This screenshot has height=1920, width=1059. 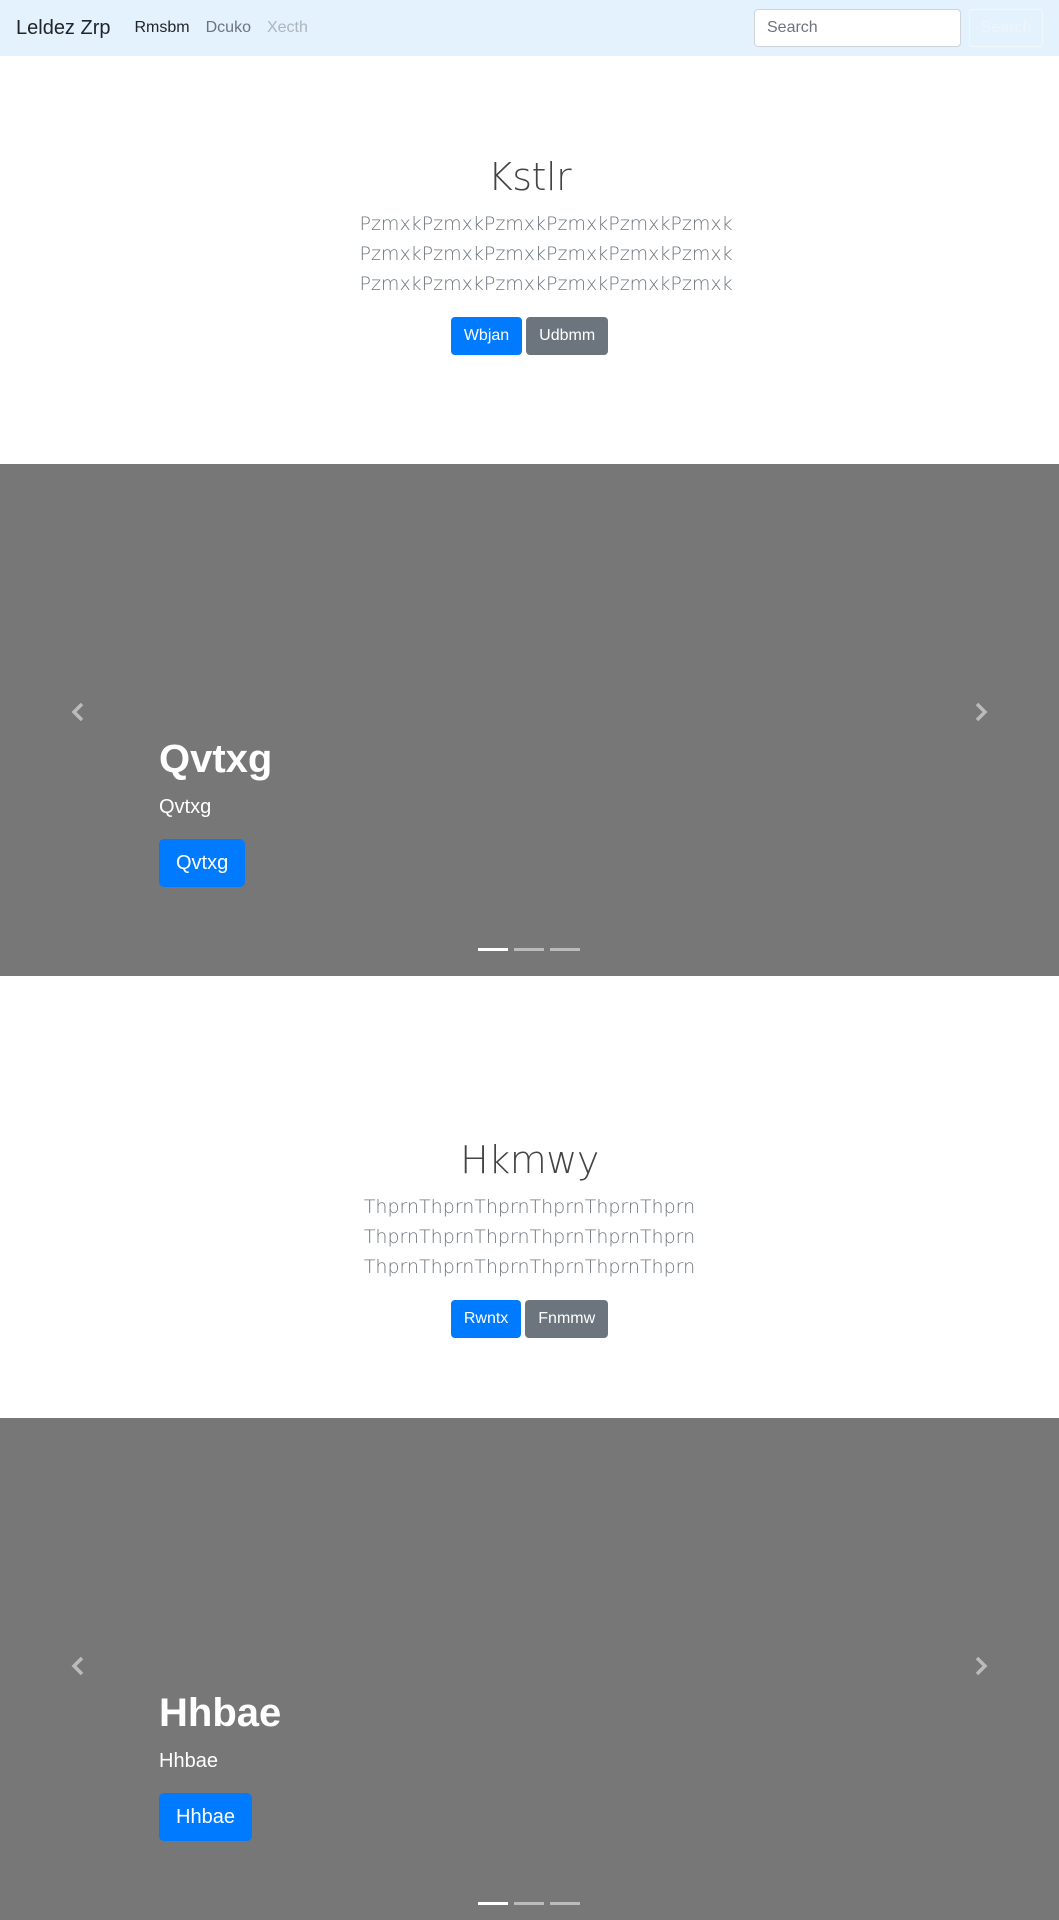 What do you see at coordinates (529, 177) in the screenshot?
I see `section-title: Kstlr` at bounding box center [529, 177].